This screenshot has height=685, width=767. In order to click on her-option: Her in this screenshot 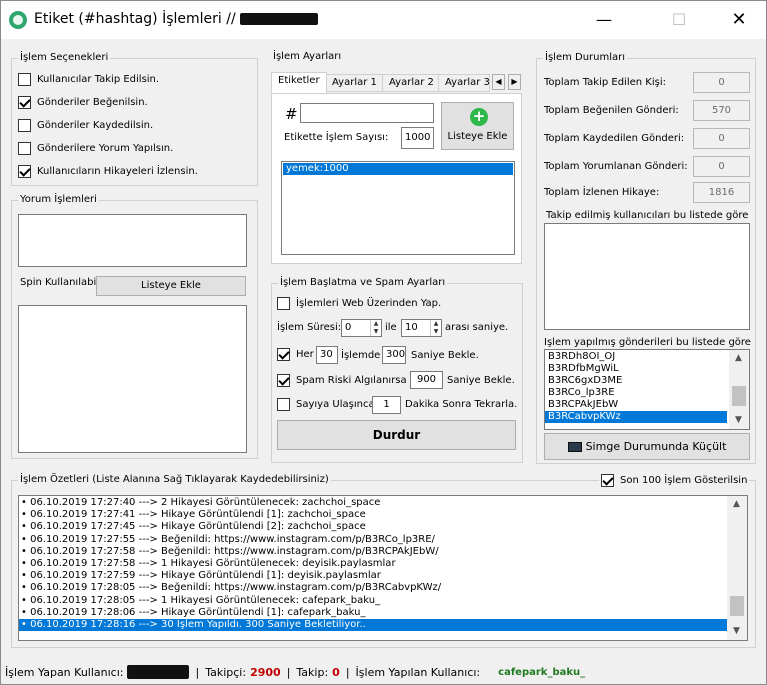, I will do `click(295, 354)`.